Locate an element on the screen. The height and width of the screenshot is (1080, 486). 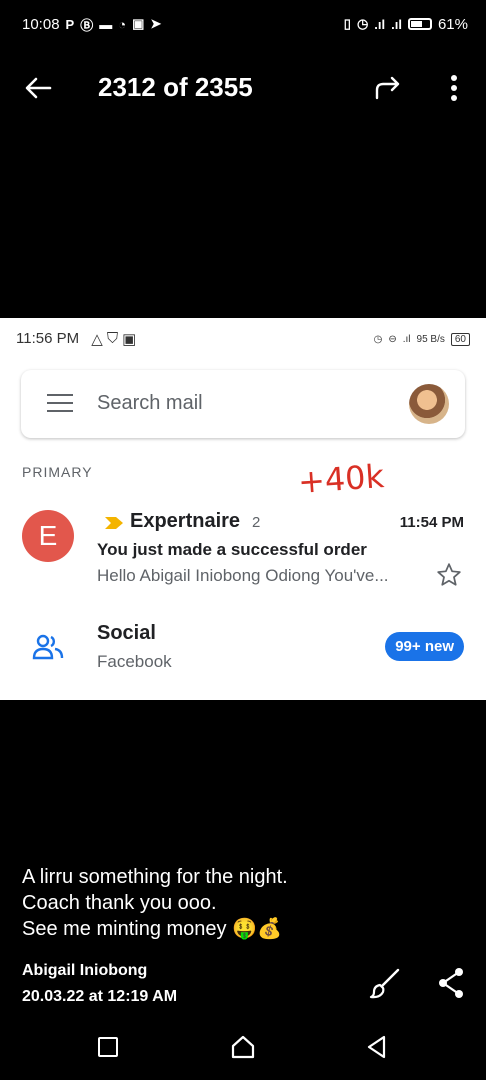
new-count-badge: 99+ new is located at coordinates (424, 646).